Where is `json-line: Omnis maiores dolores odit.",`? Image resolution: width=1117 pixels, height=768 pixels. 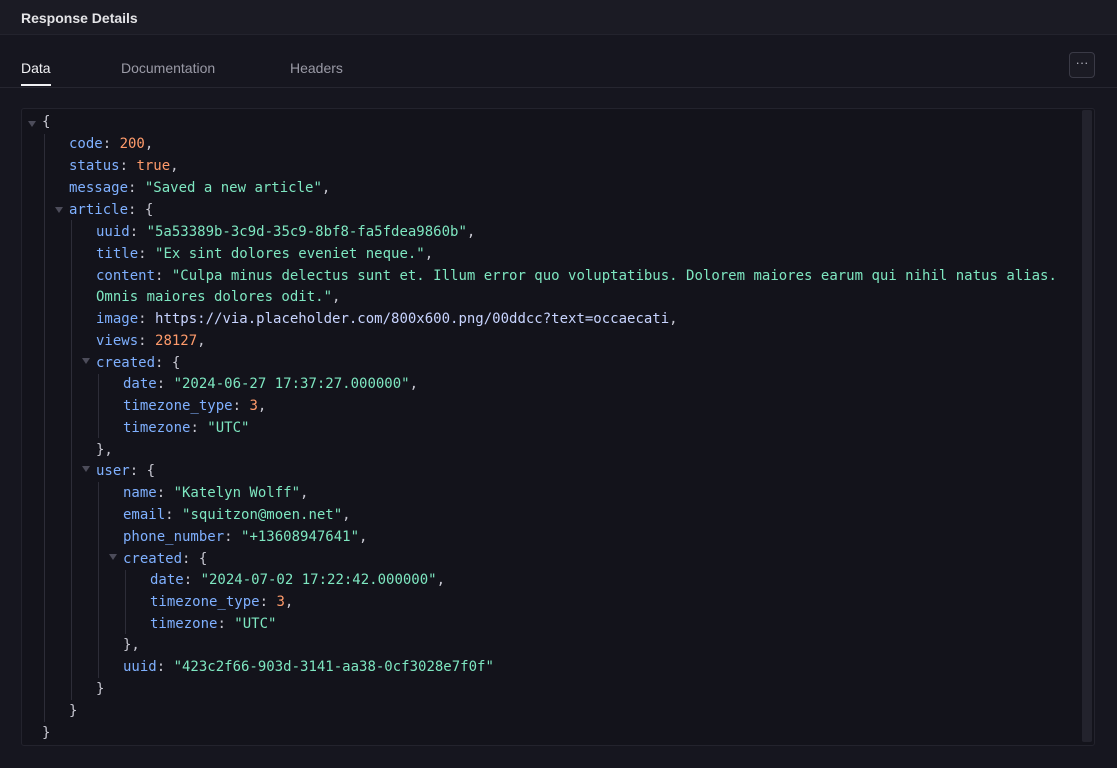
json-line: Omnis maiores dolores odit.", is located at coordinates (218, 297).